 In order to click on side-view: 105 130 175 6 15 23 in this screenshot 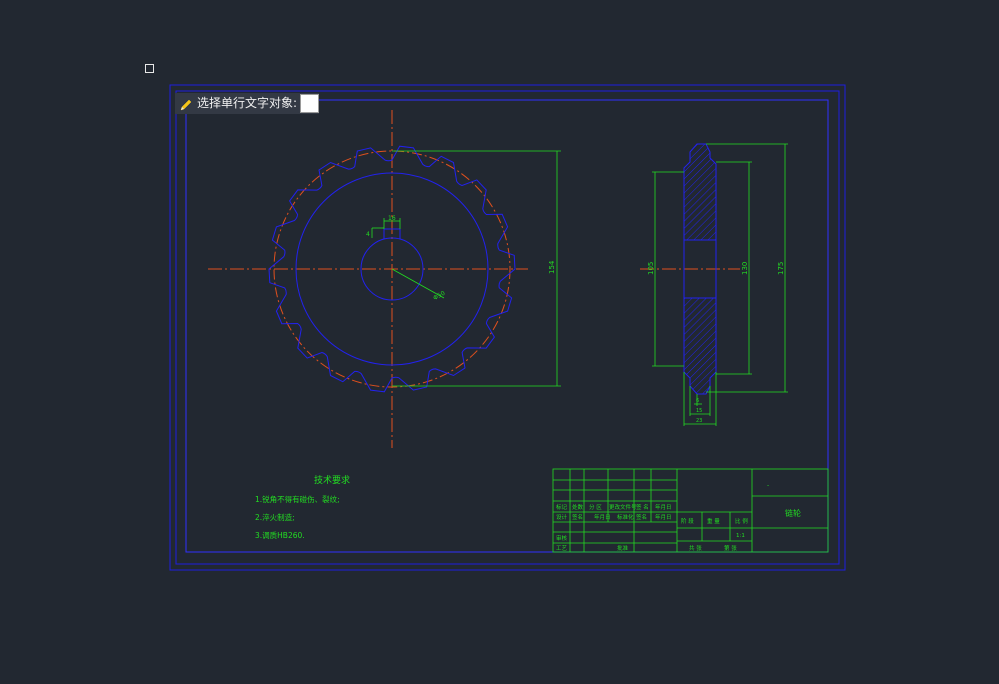, I will do `click(714, 284)`.